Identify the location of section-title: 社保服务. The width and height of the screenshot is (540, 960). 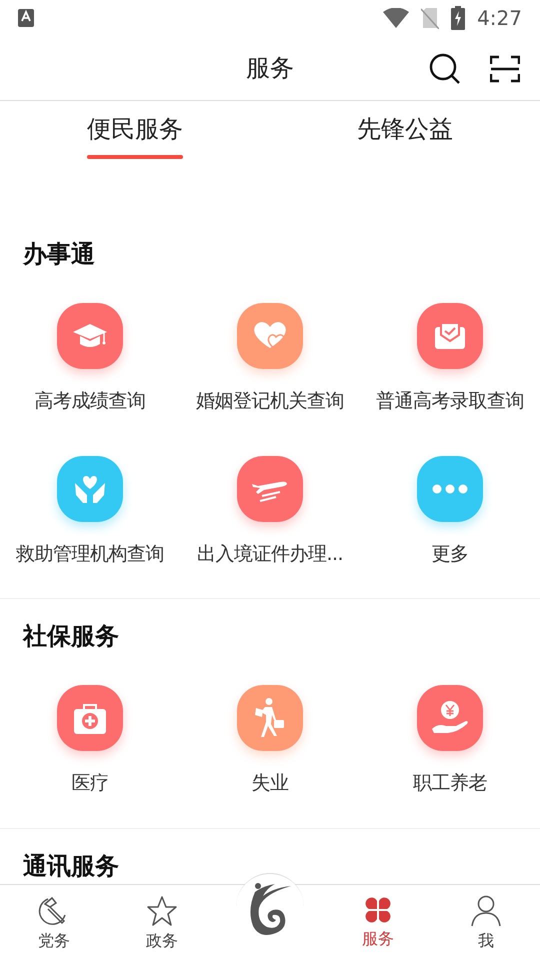
(71, 636).